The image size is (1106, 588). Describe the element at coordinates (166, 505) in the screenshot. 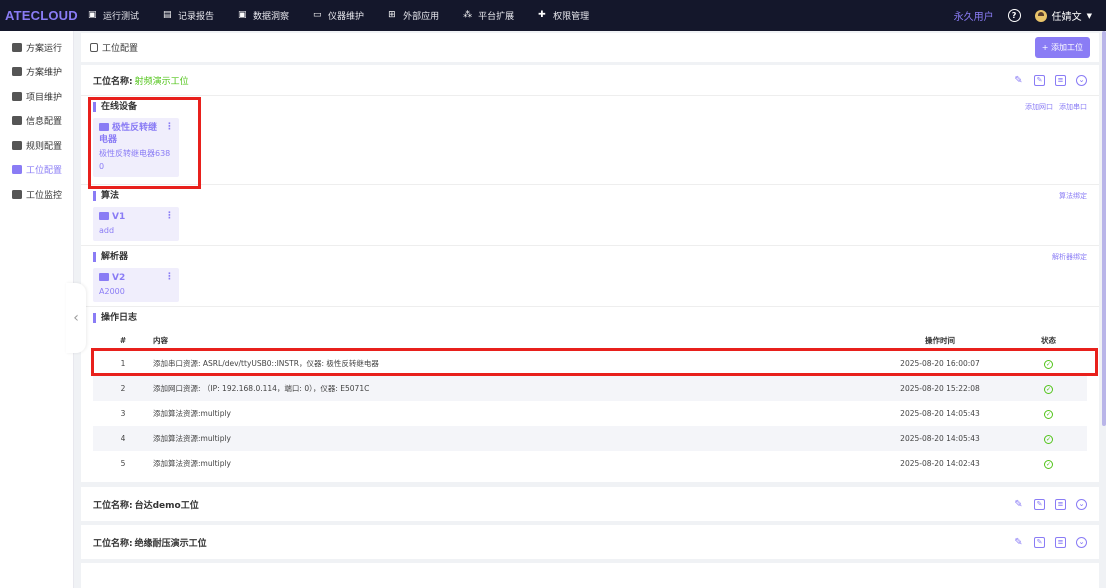

I see `station-name: 台达demo工位` at that location.